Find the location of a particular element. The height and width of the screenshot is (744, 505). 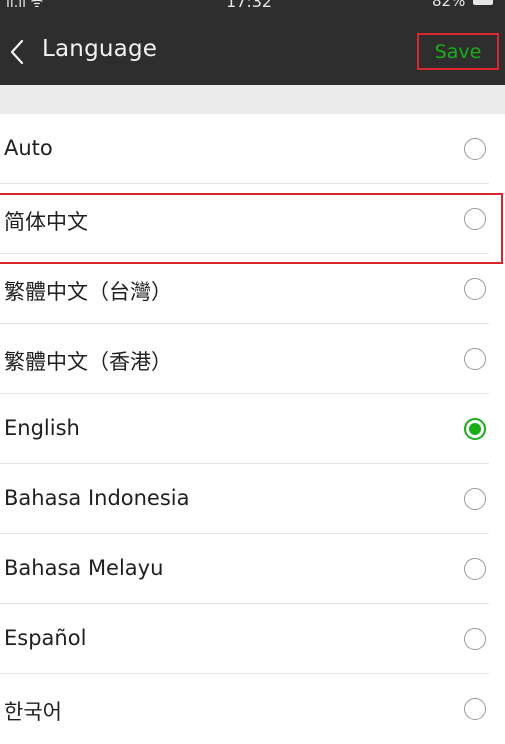

language-option-korean: 한국어 is located at coordinates (252, 709).